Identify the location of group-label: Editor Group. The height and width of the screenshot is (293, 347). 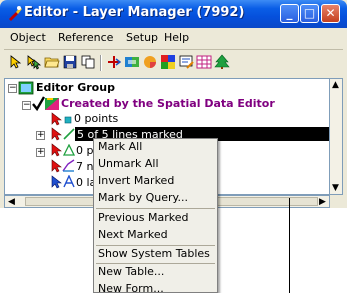
(75, 87).